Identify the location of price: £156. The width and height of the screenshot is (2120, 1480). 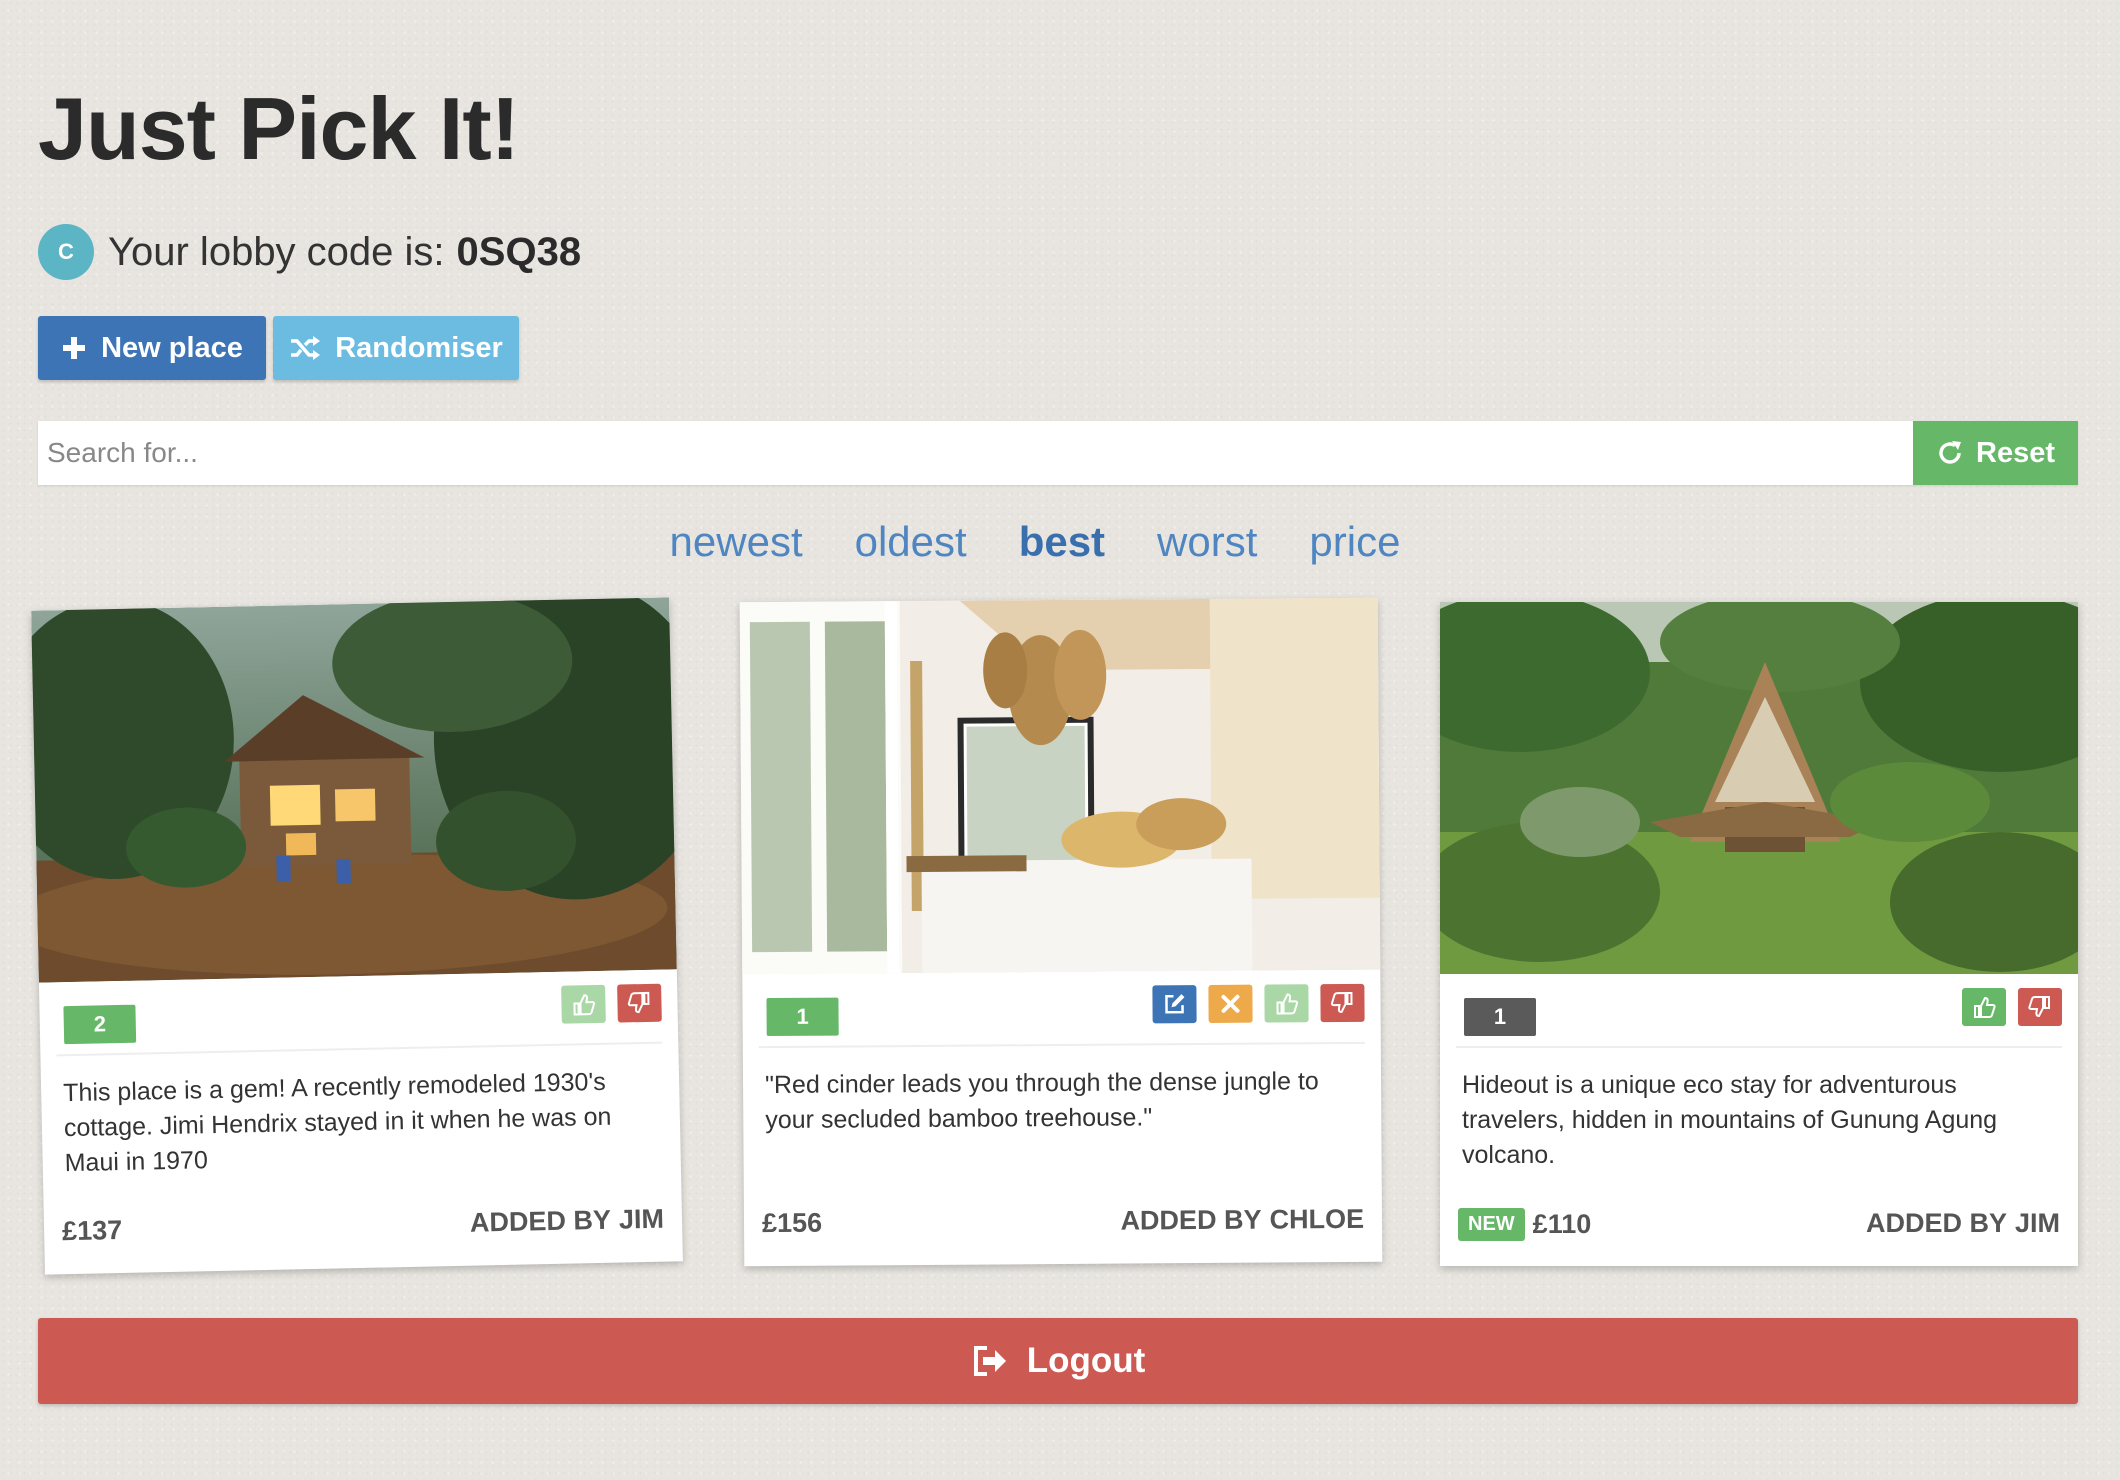
(792, 1223).